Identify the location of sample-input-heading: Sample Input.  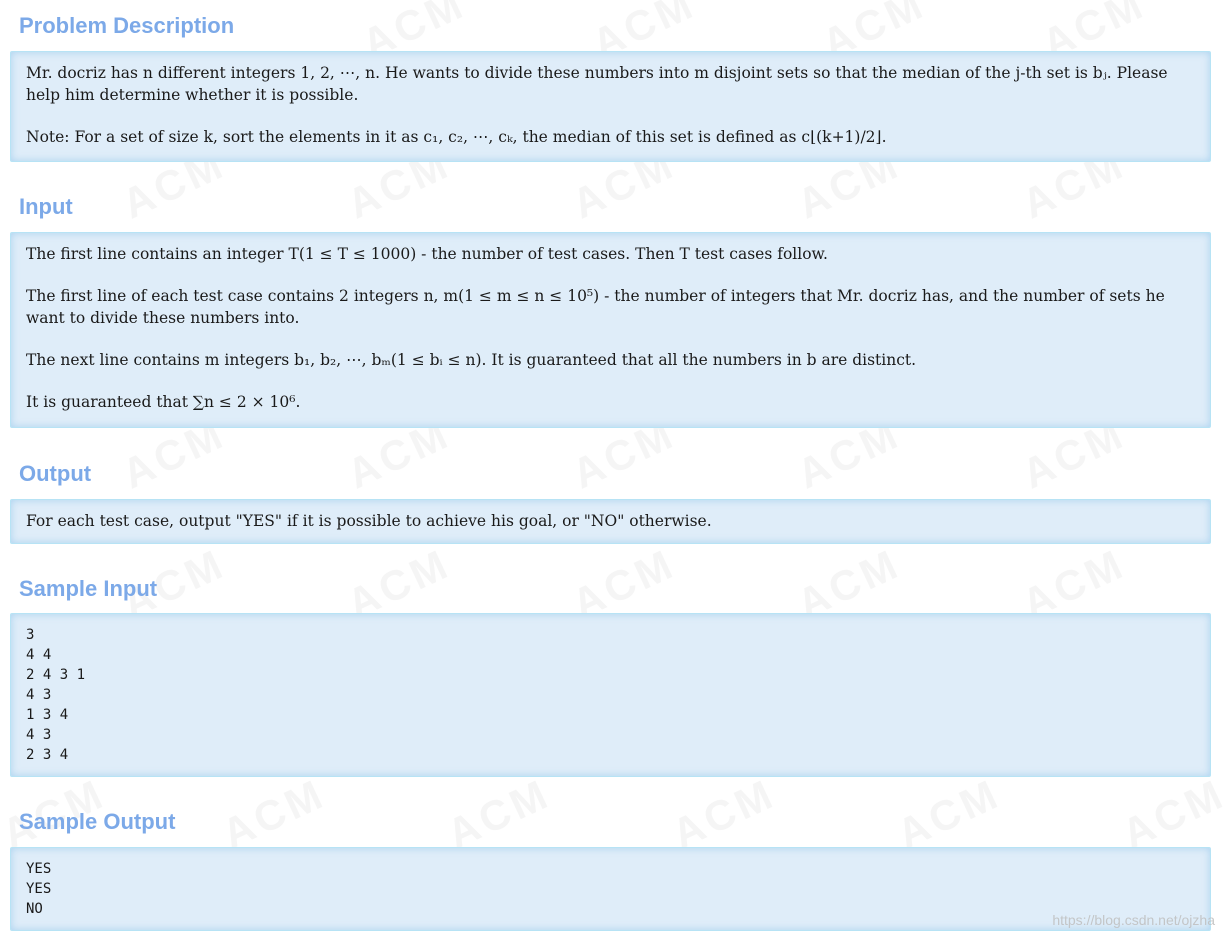
(88, 588).